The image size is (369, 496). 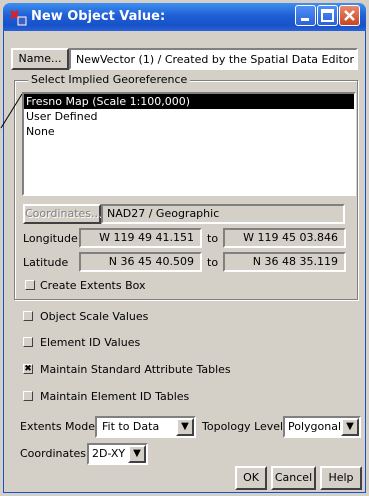 What do you see at coordinates (131, 426) in the screenshot?
I see `extents-mode-value: Fit to Data` at bounding box center [131, 426].